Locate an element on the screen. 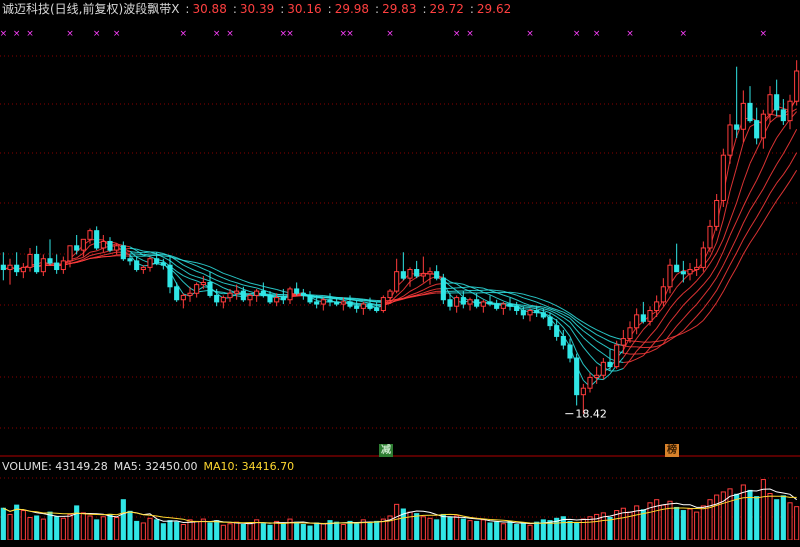 The height and width of the screenshot is (547, 800). green-signal-badge: 减 is located at coordinates (386, 450).